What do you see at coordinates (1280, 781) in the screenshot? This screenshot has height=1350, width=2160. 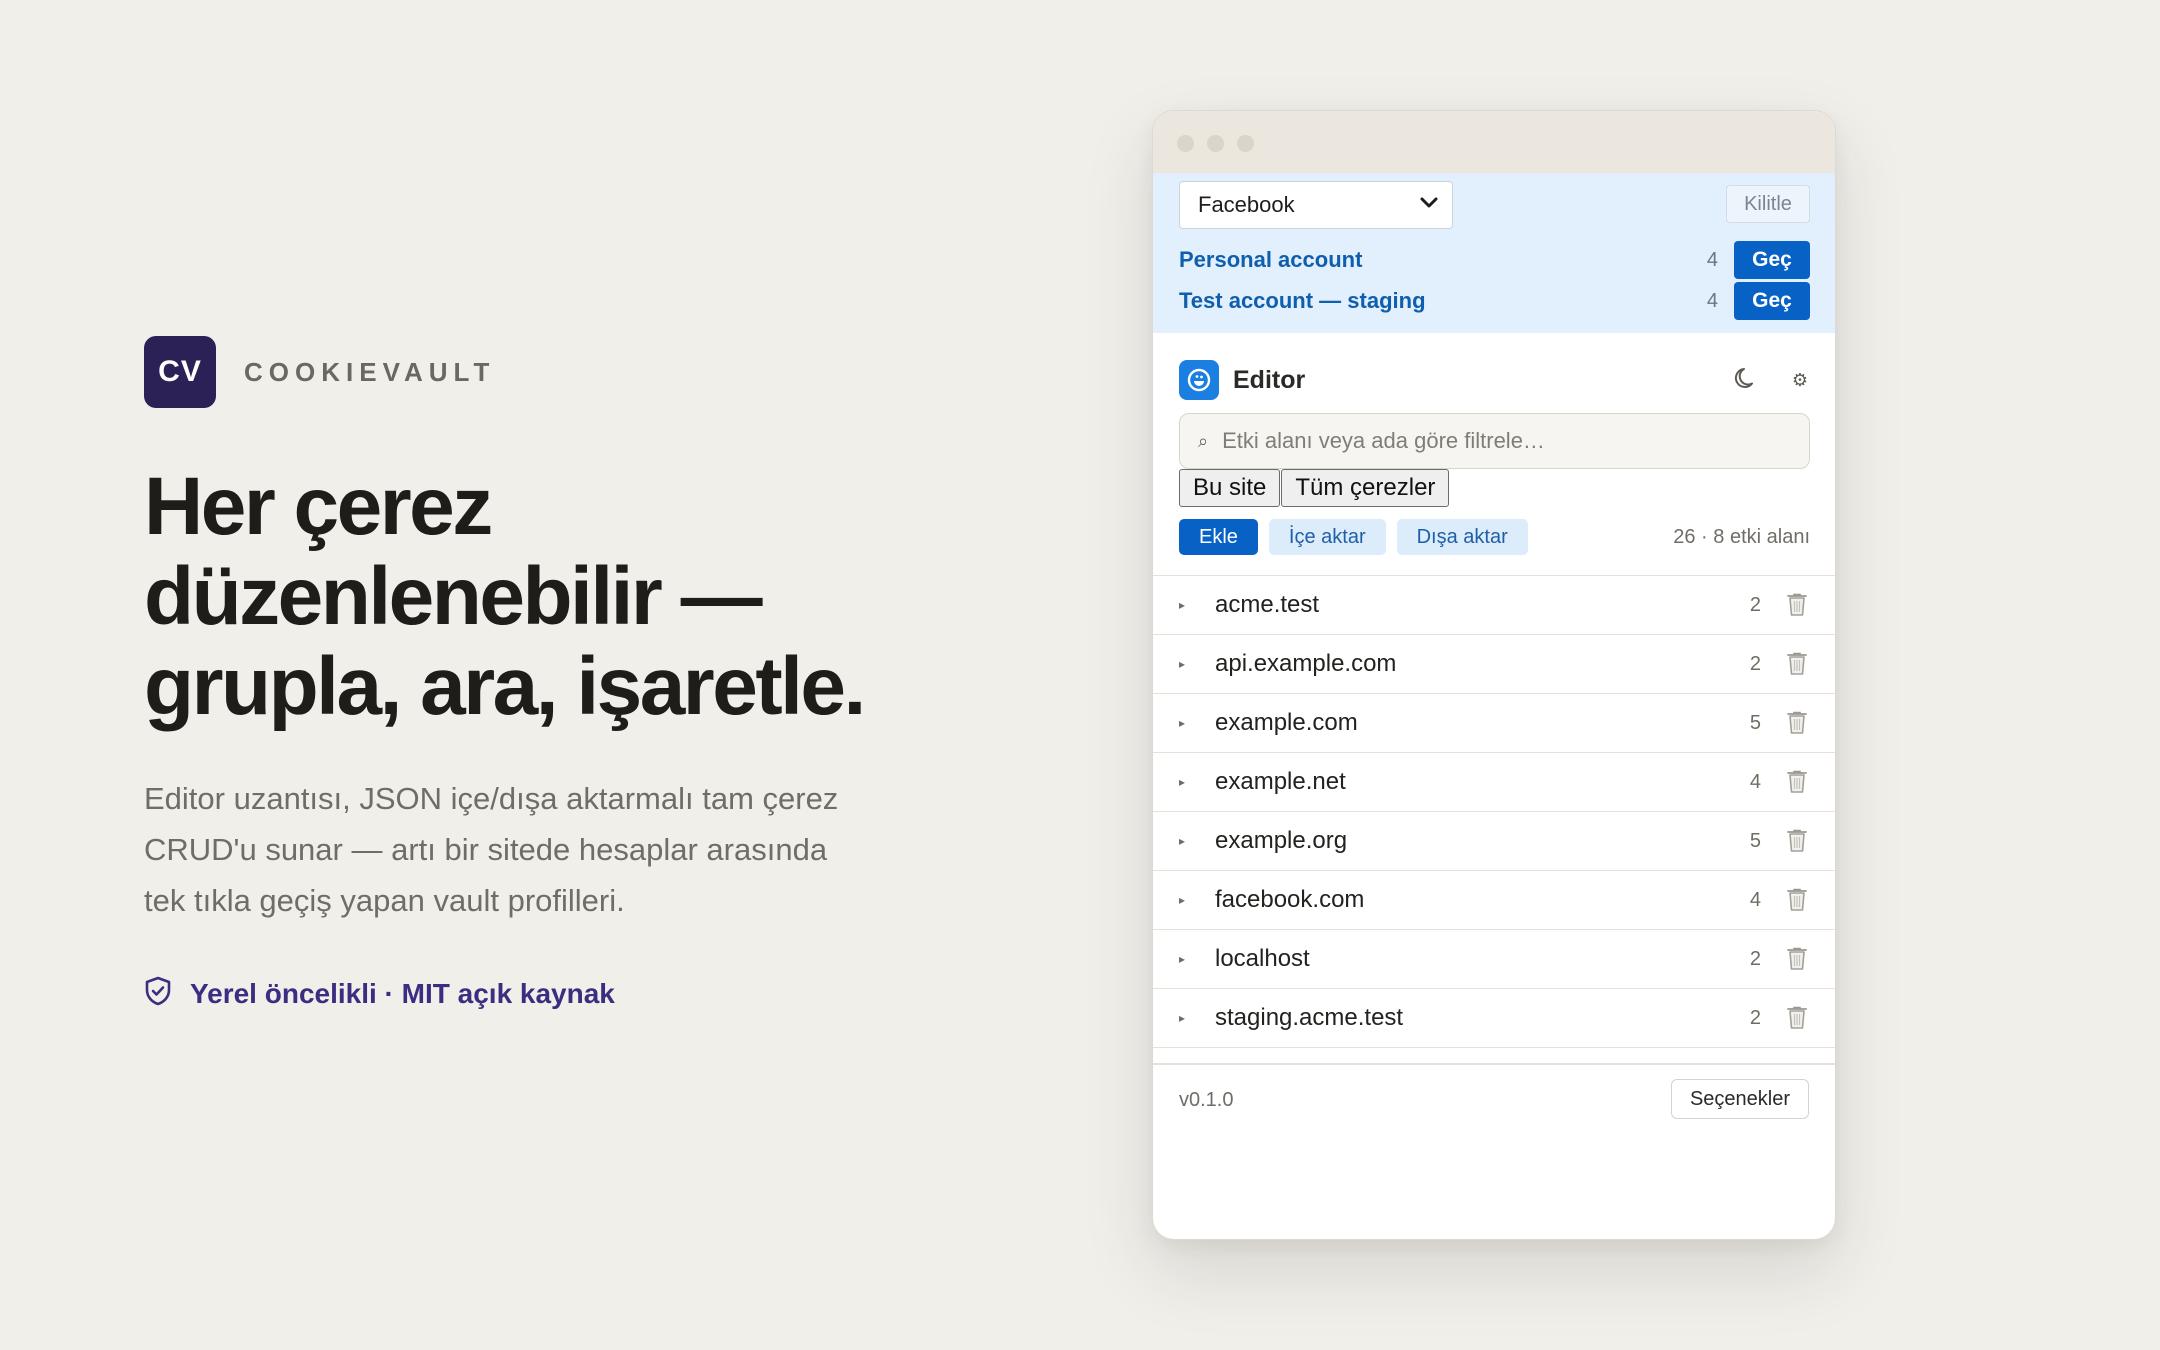 I see `domain-name: example.net` at bounding box center [1280, 781].